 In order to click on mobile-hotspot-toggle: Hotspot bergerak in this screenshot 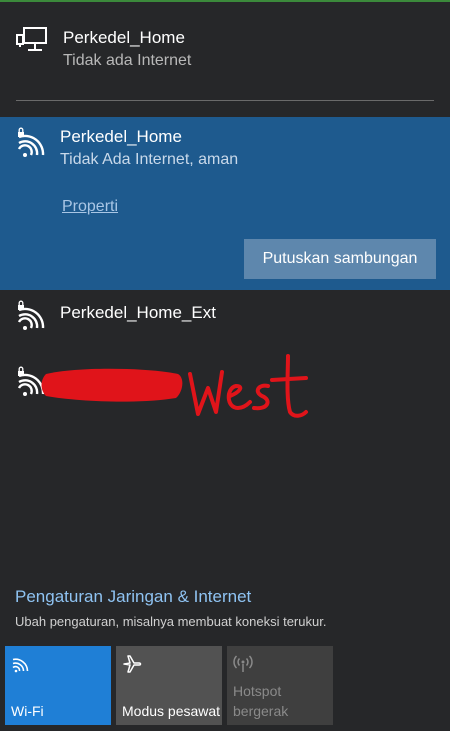, I will do `click(280, 685)`.